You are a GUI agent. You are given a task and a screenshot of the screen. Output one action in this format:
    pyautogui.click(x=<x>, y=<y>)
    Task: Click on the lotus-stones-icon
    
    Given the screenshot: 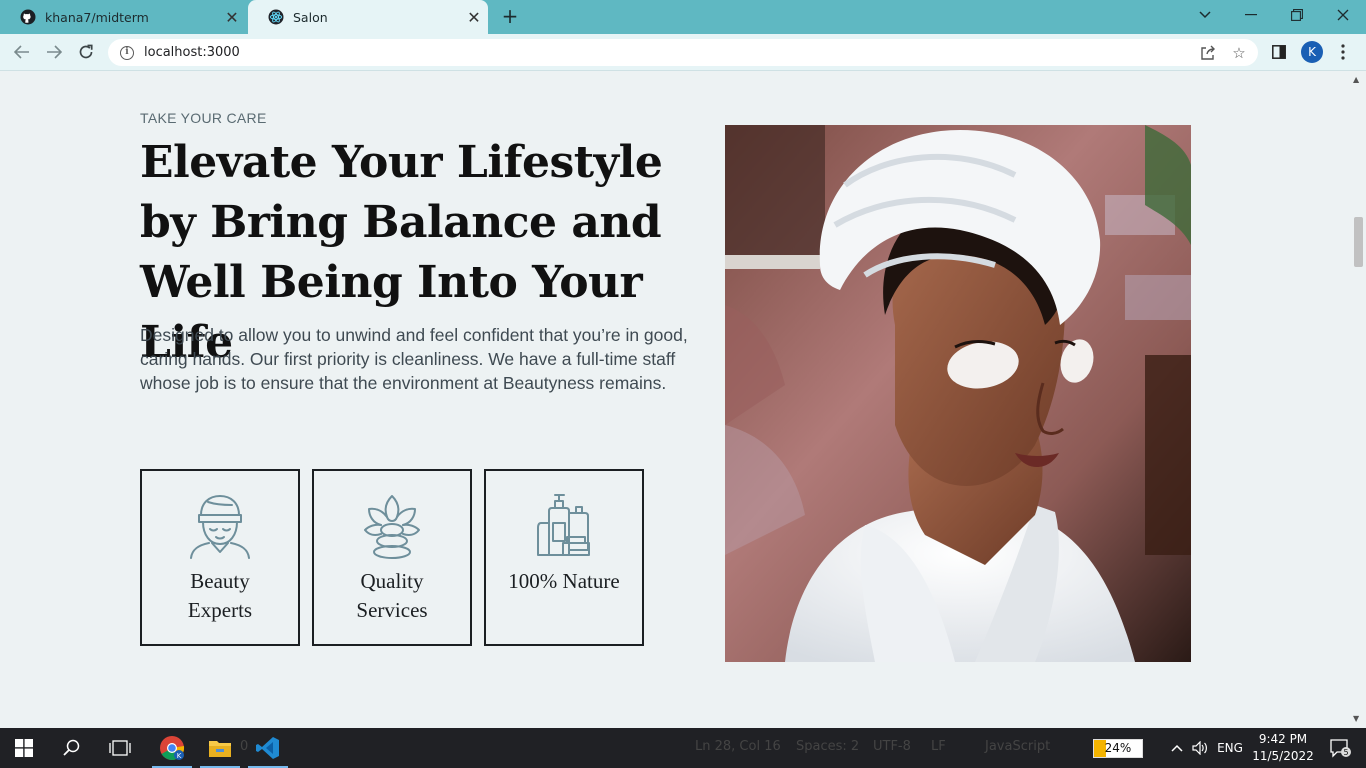 What is the action you would take?
    pyautogui.click(x=392, y=526)
    